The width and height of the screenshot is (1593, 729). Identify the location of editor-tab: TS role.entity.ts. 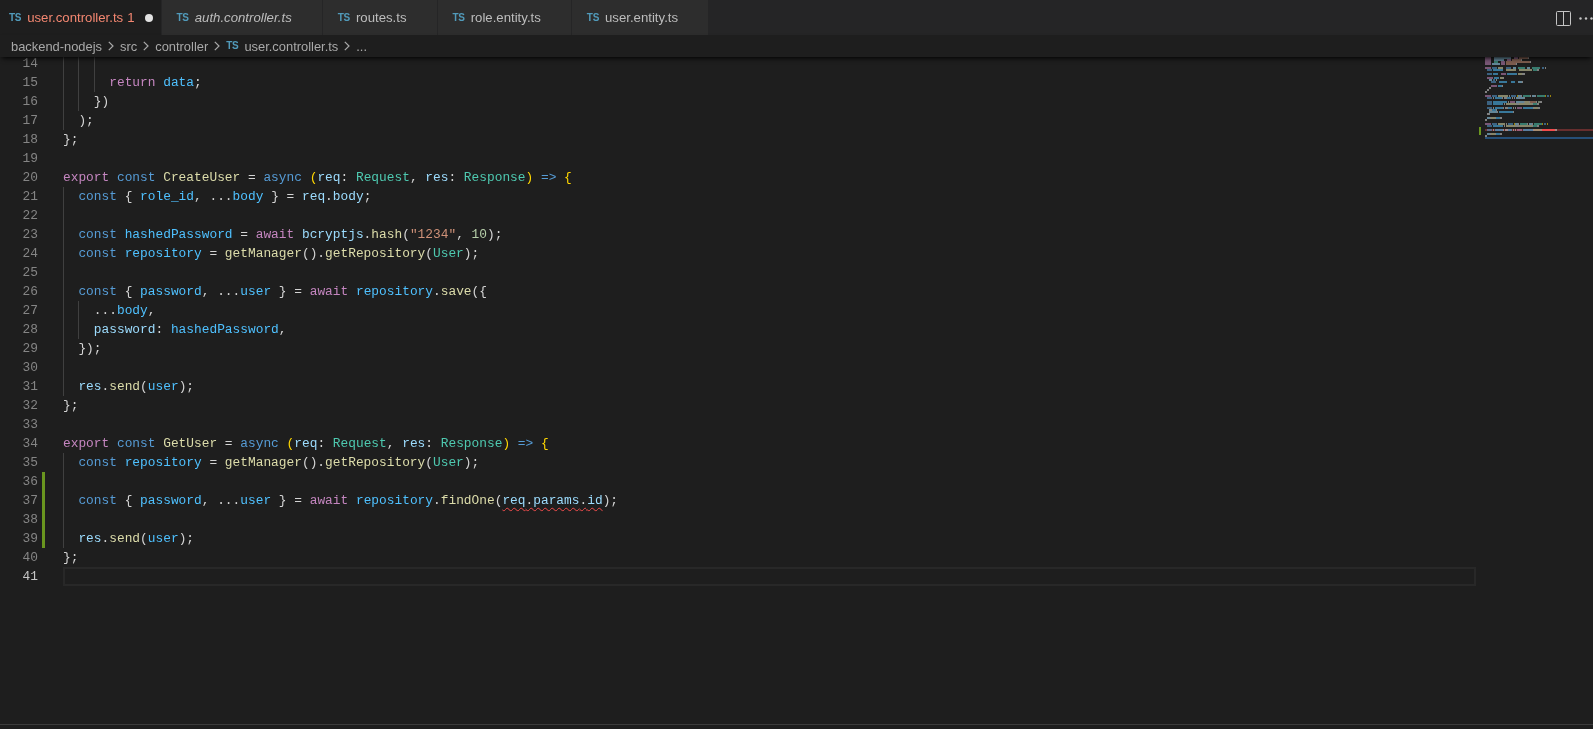
(504, 17).